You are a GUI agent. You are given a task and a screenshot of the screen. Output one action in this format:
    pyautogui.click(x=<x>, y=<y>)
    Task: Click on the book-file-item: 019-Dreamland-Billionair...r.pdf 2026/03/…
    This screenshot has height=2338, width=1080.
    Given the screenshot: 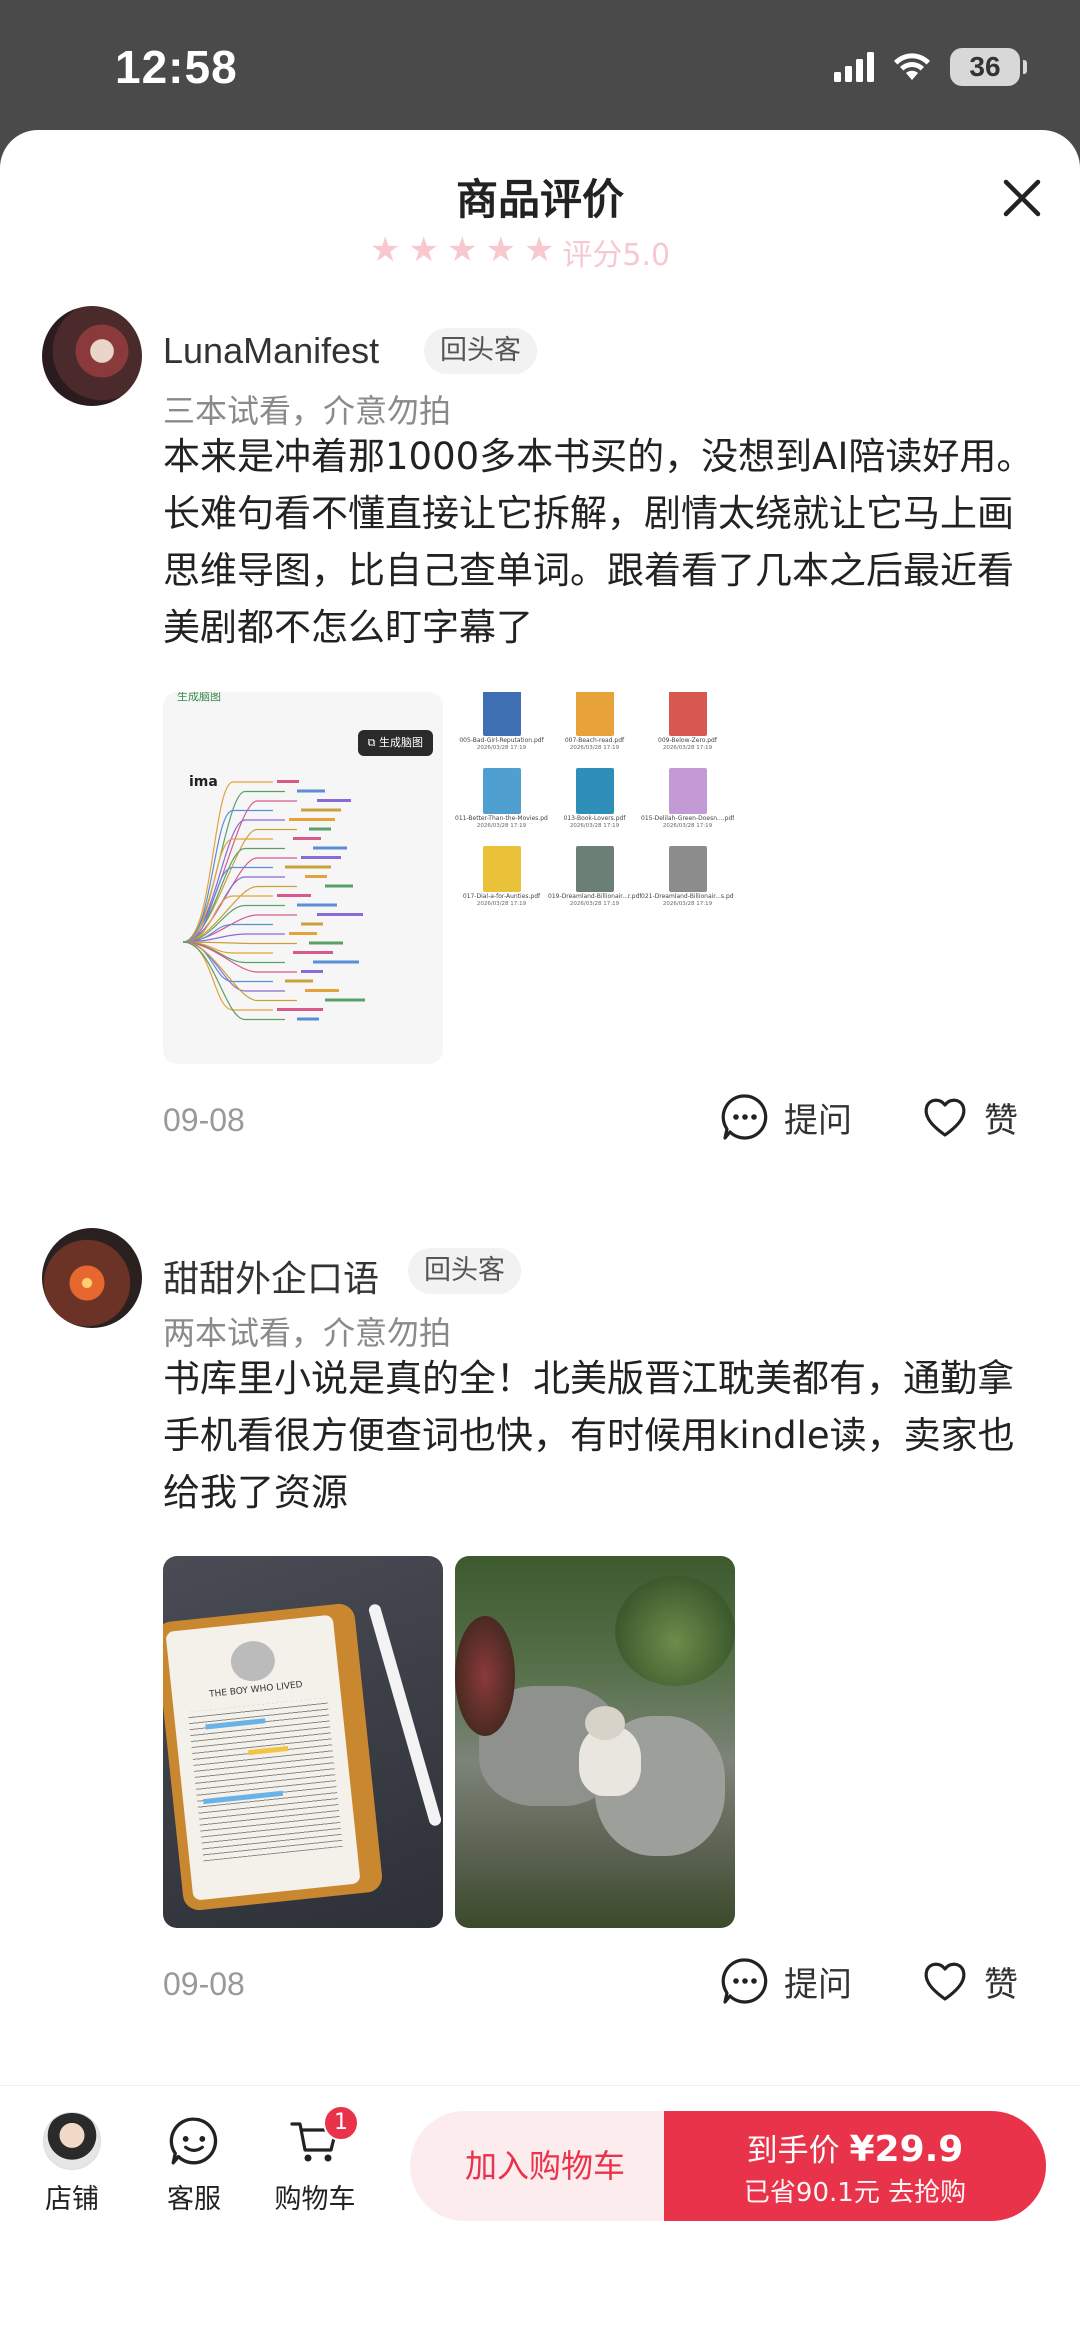 What is the action you would take?
    pyautogui.click(x=594, y=880)
    